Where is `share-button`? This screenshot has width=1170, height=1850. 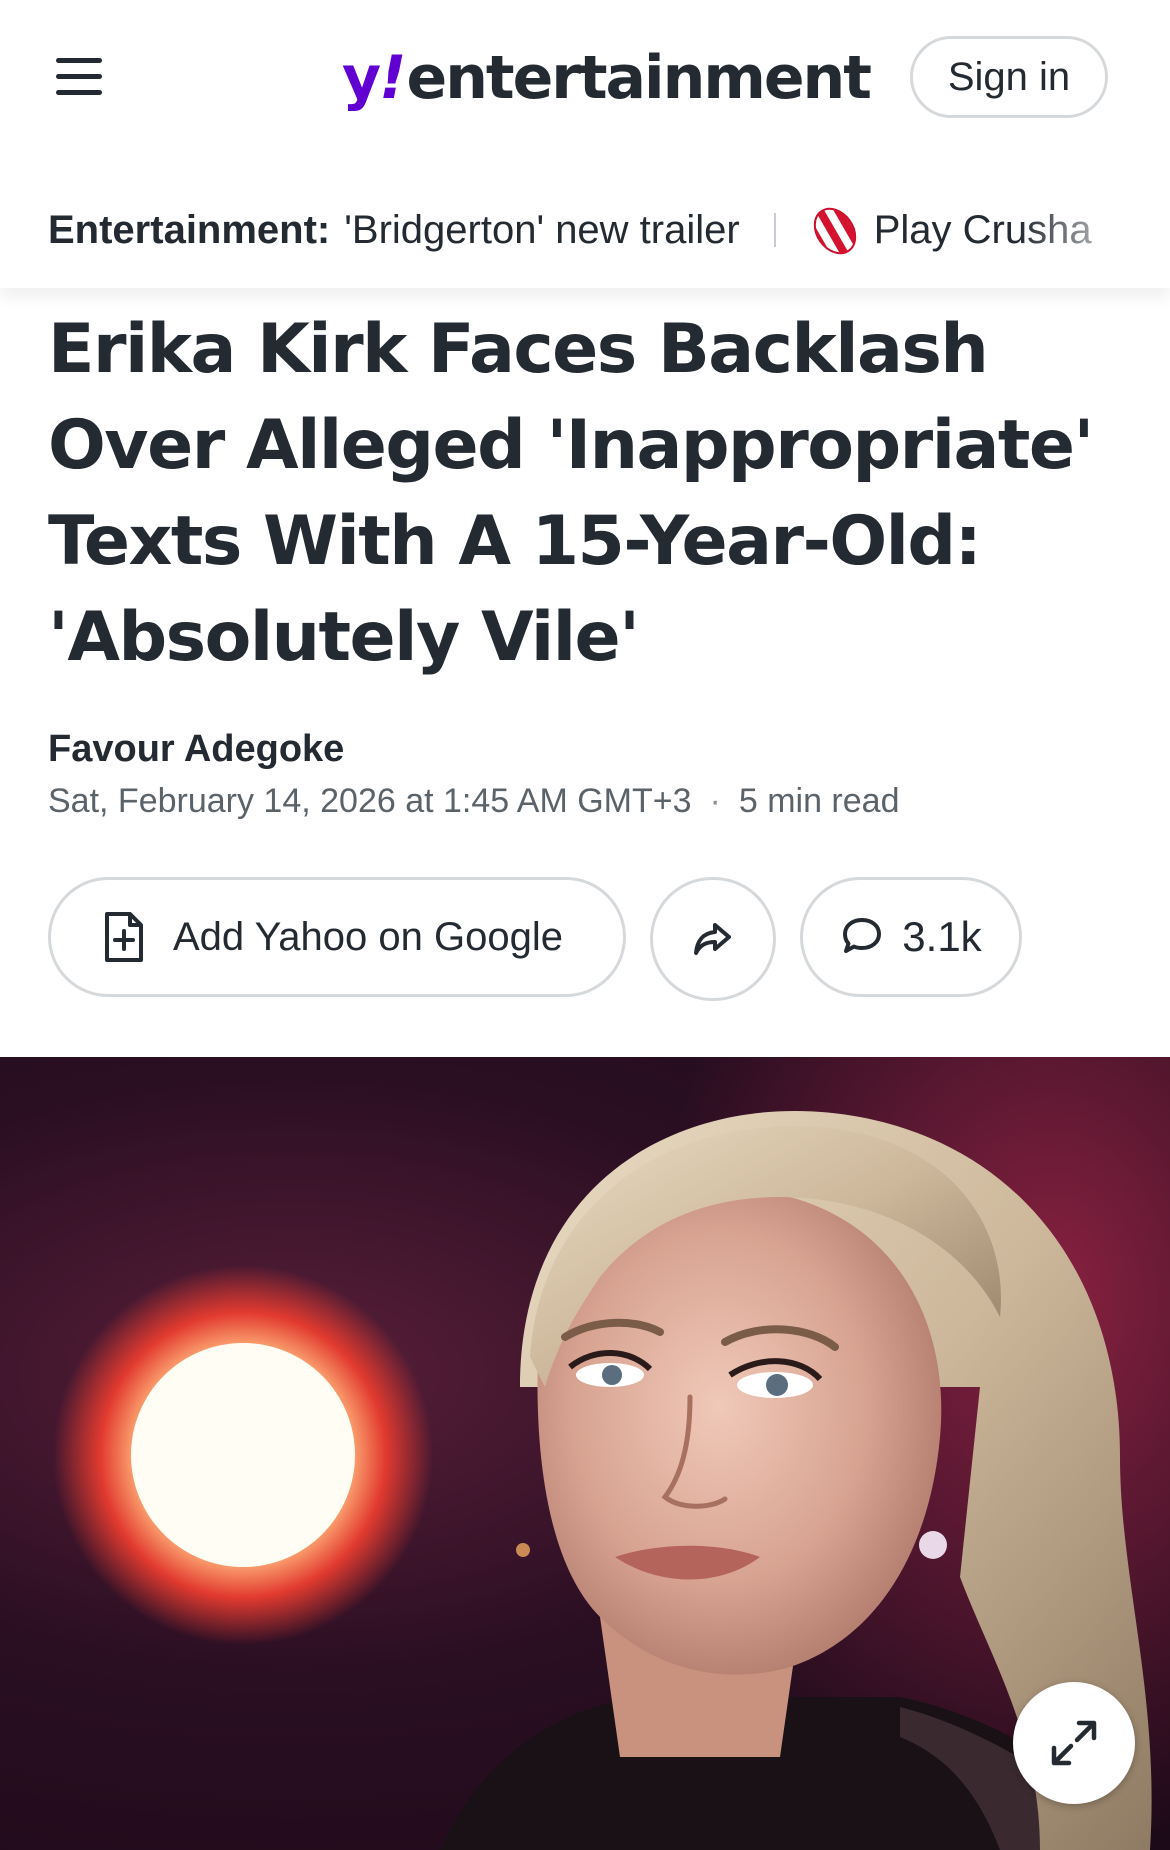 share-button is located at coordinates (713, 939).